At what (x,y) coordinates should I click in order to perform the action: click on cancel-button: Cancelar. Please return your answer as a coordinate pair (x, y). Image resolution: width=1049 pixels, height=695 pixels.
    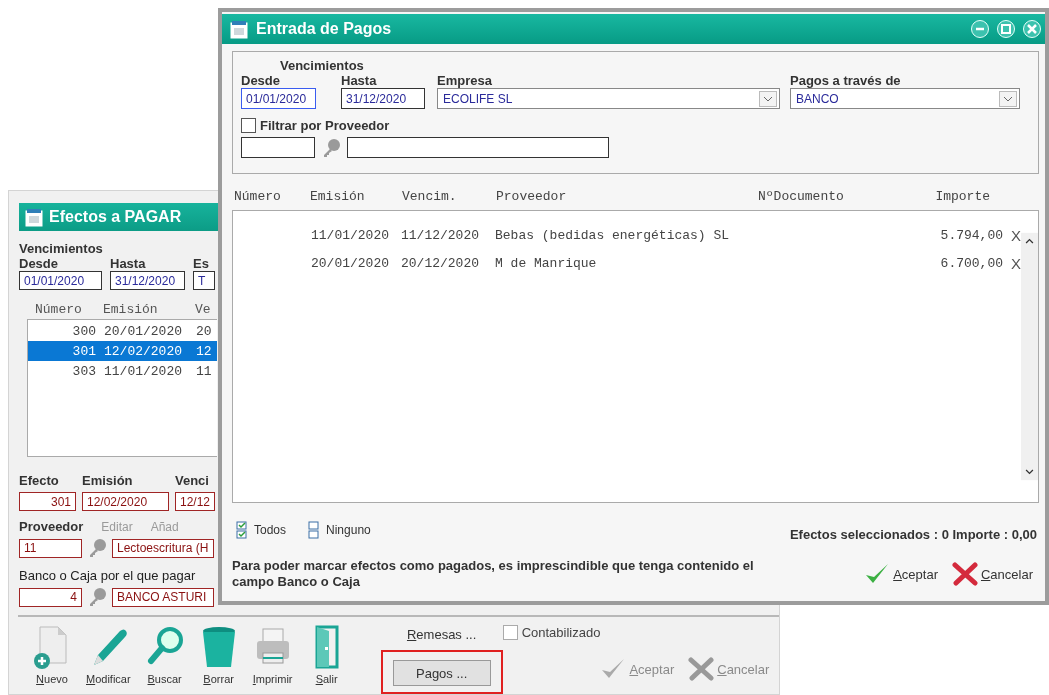
    Looking at the image, I should click on (992, 574).